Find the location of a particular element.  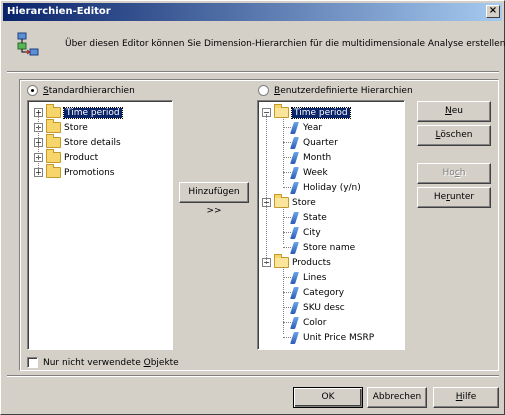

tree-level: Week is located at coordinates (309, 172).